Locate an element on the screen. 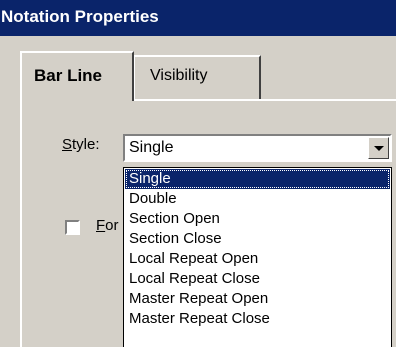 The height and width of the screenshot is (347, 396). checkbox-label: For is located at coordinates (107, 225).